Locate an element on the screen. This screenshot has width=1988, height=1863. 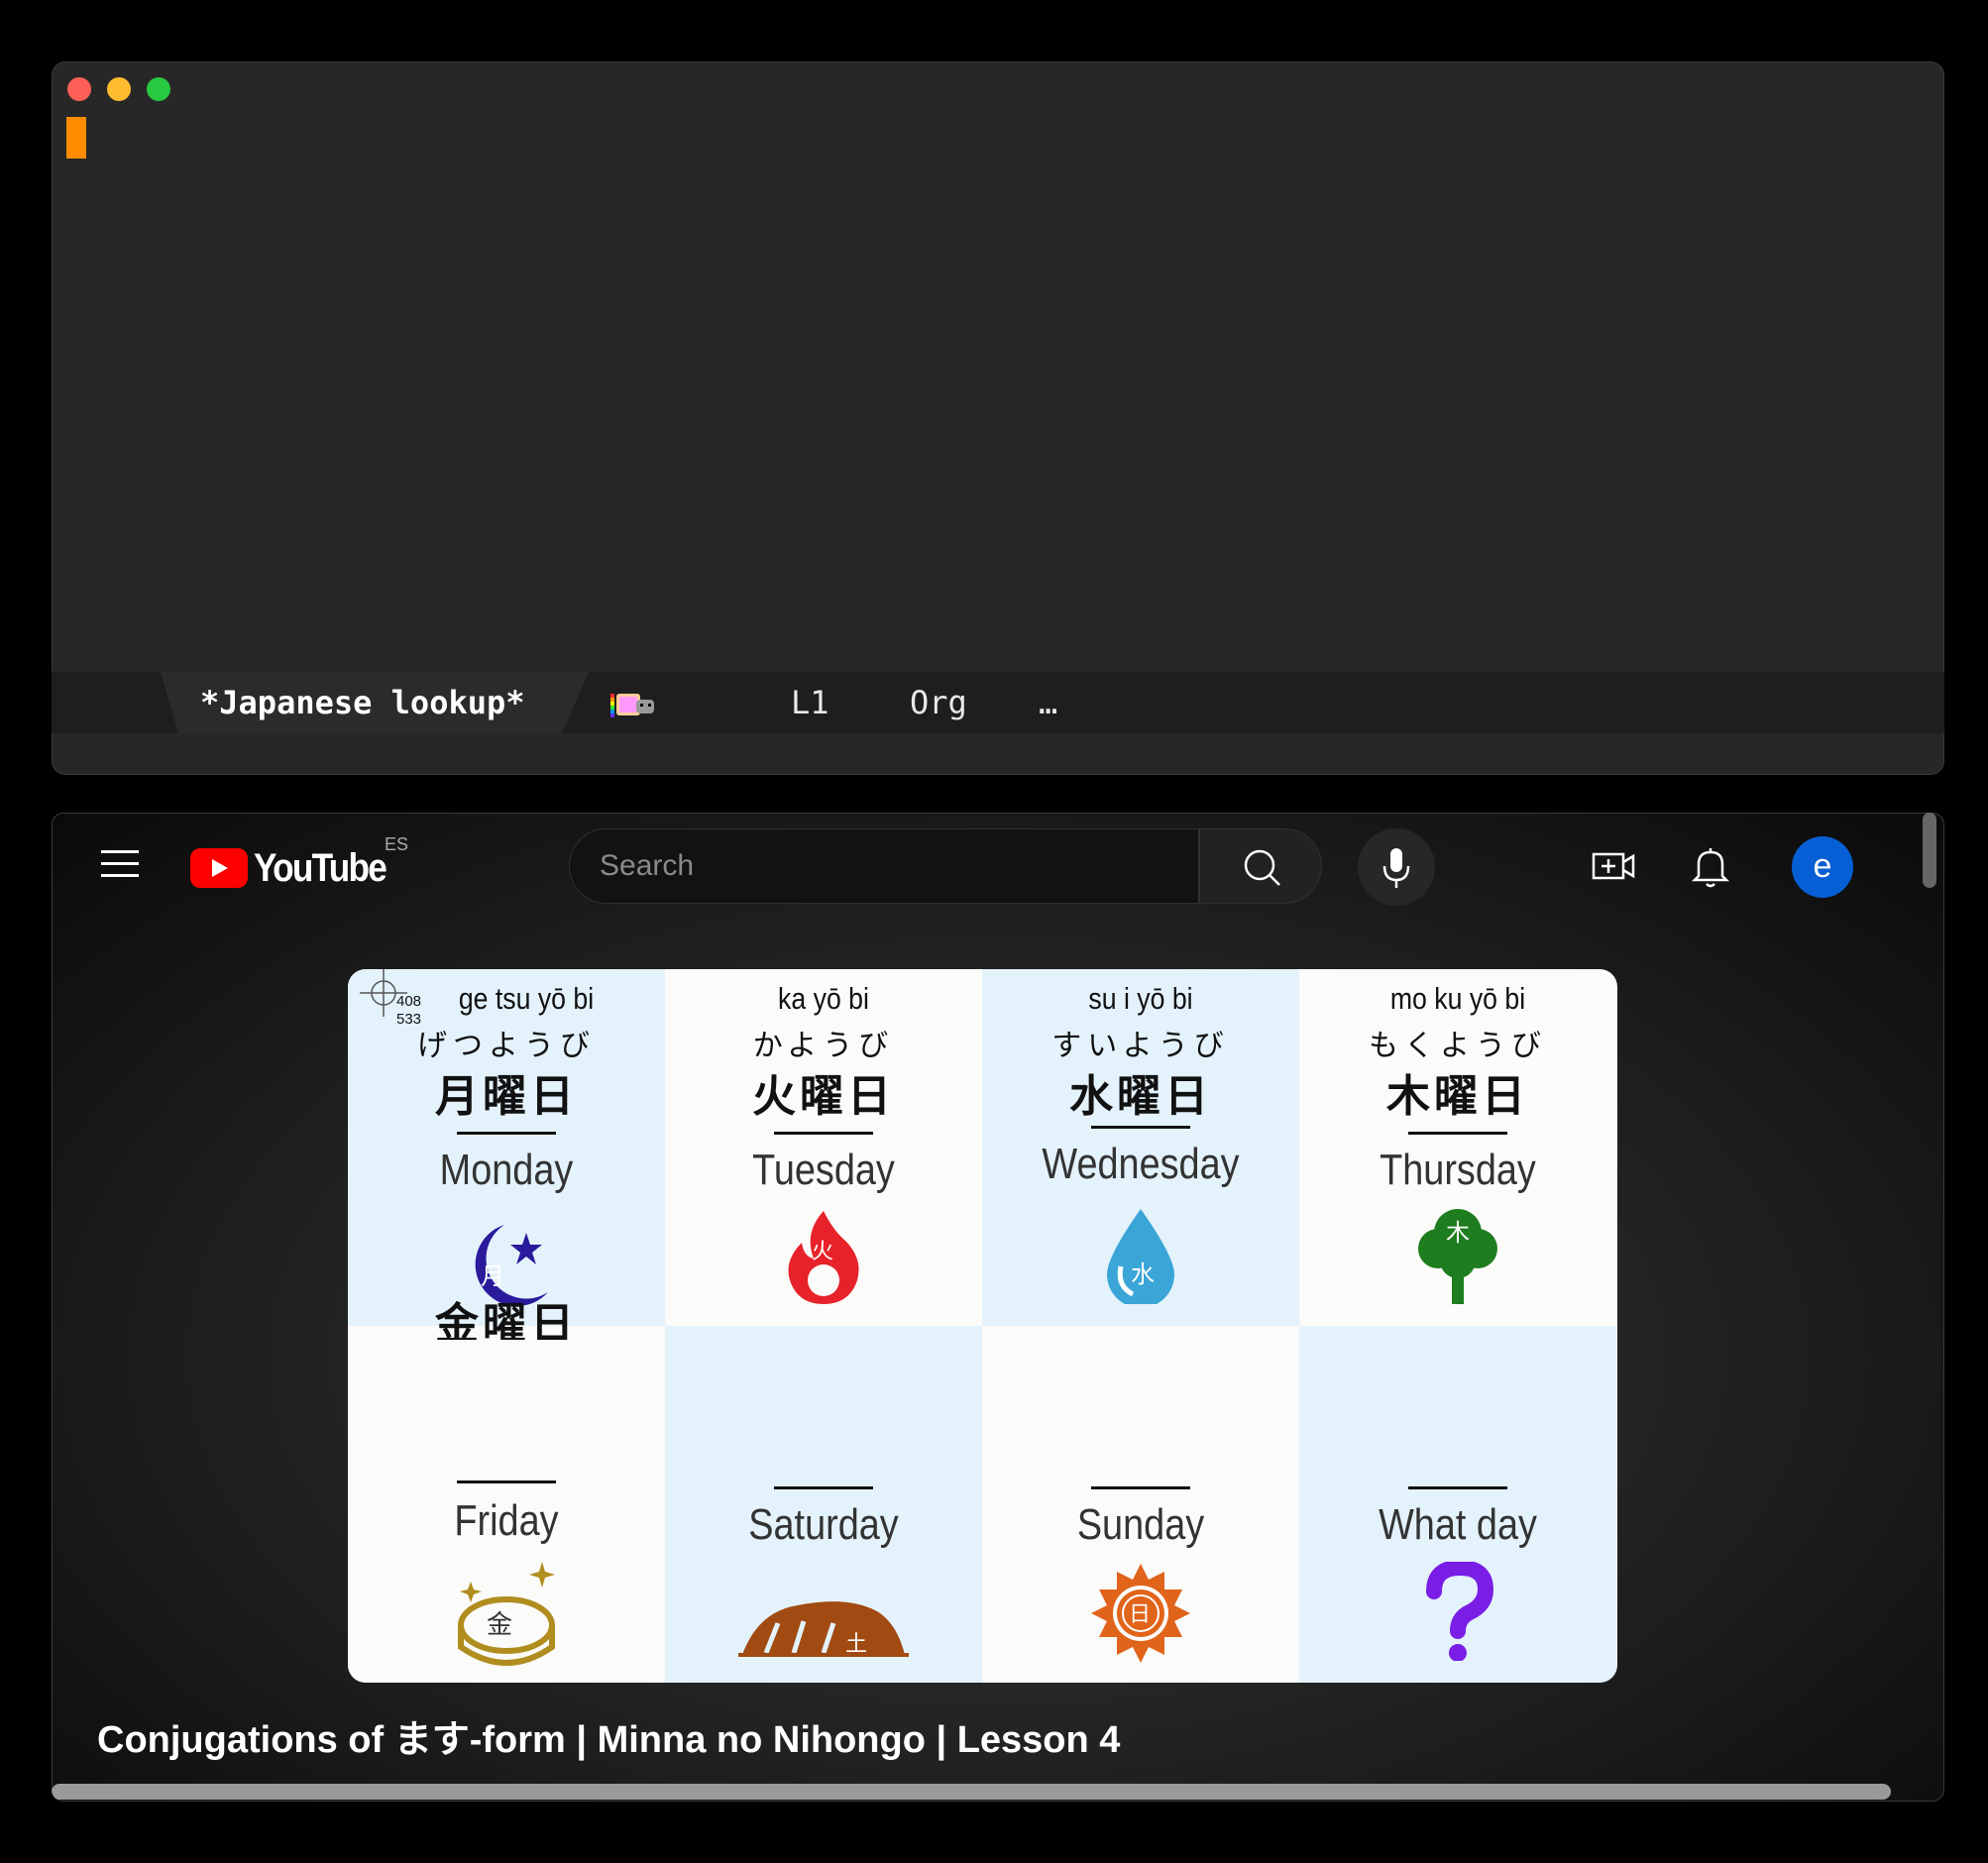
tree-icon: 木 is located at coordinates (1457, 1256).